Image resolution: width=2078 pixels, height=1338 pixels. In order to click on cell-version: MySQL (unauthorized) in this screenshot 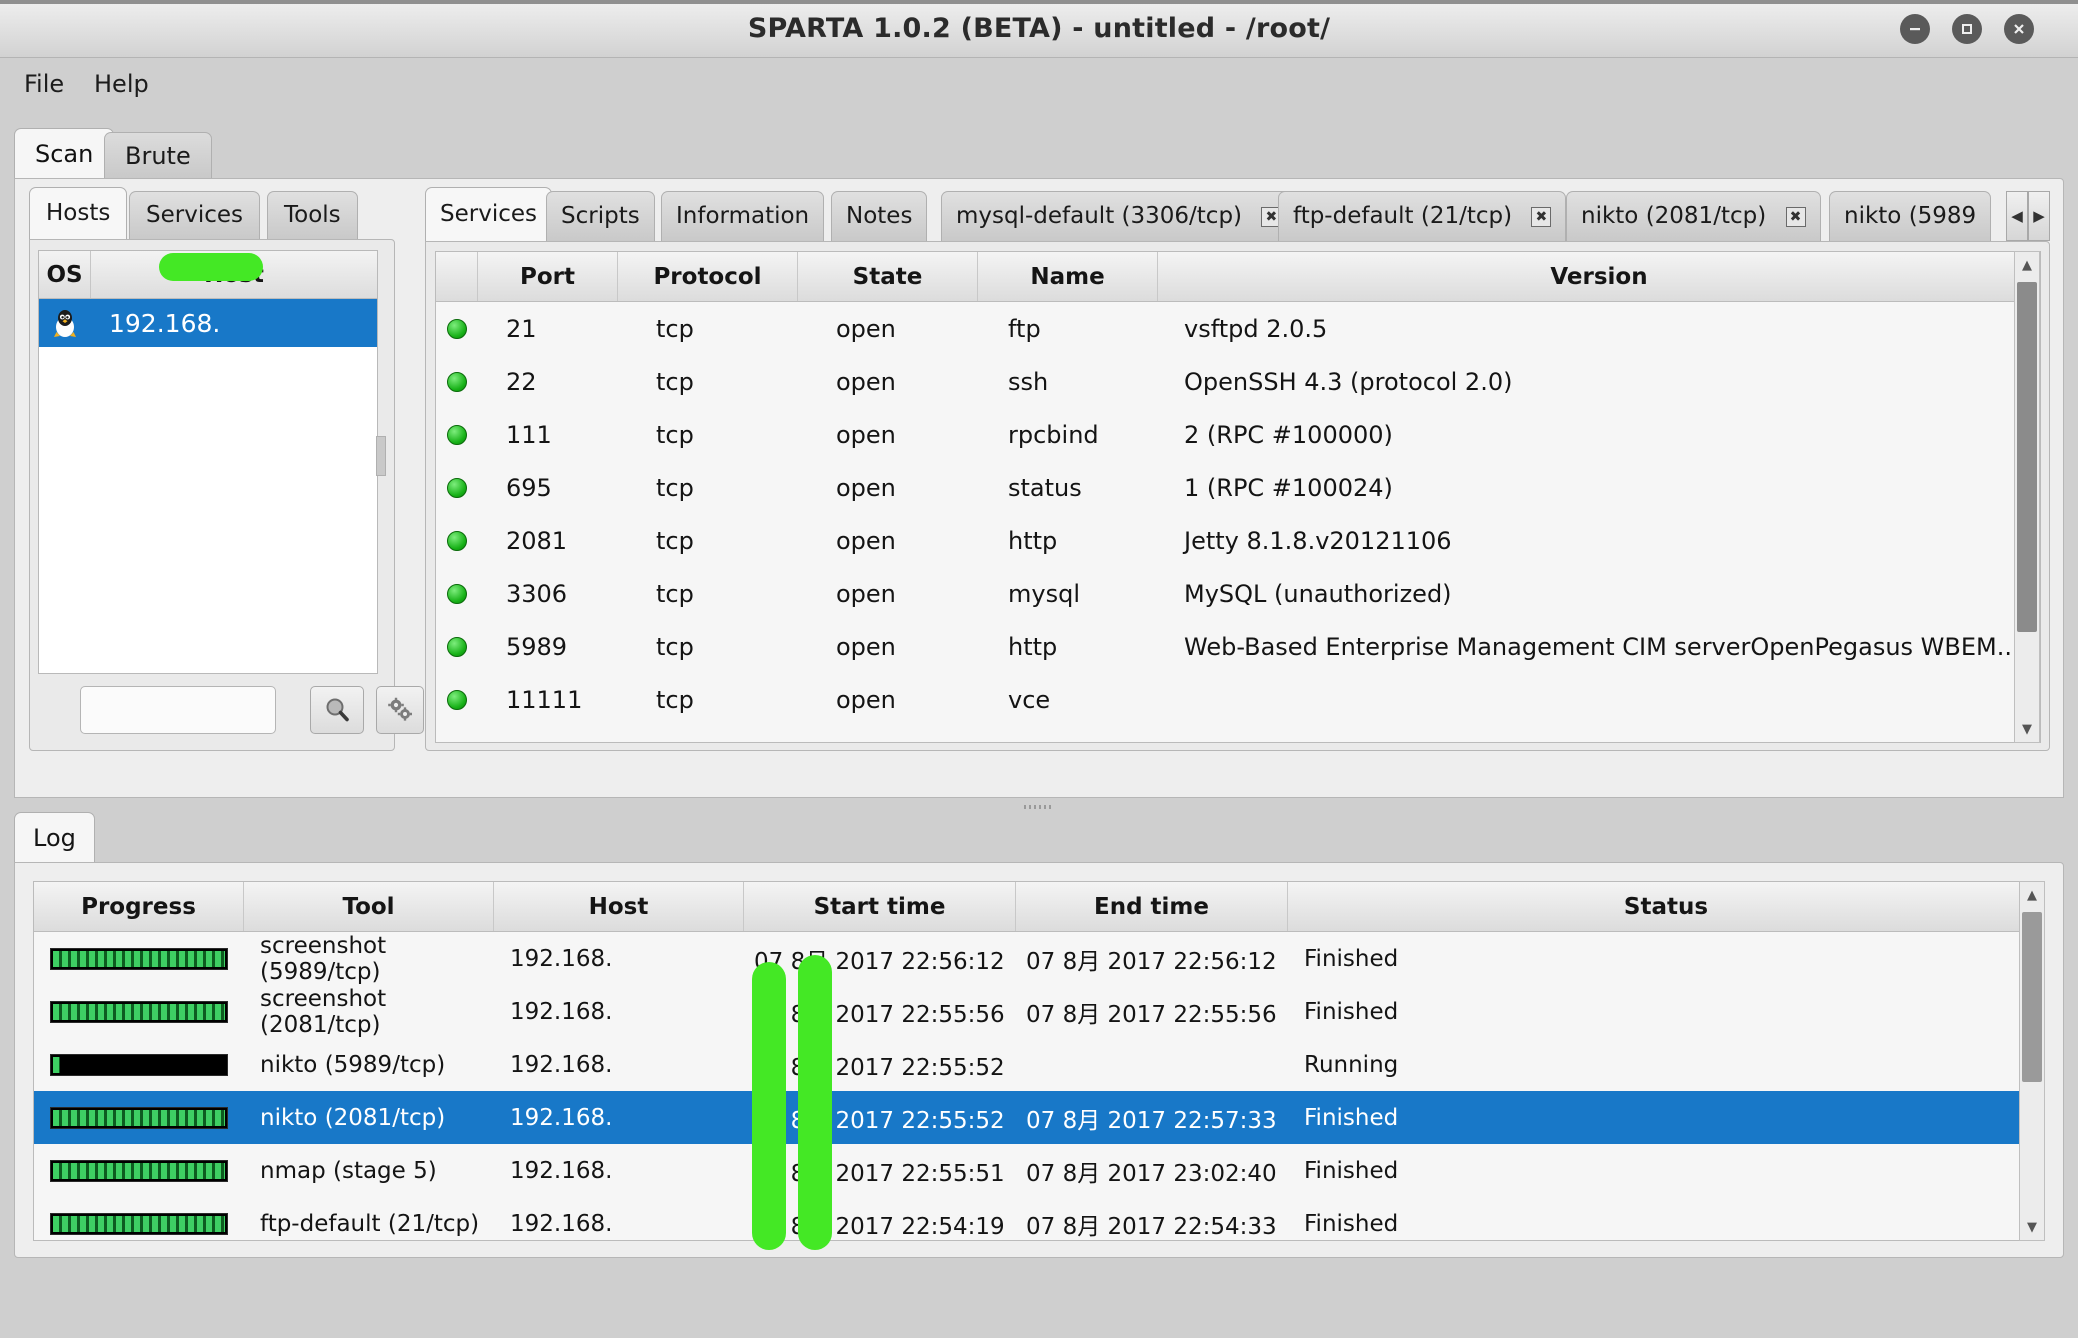, I will do `click(1318, 593)`.